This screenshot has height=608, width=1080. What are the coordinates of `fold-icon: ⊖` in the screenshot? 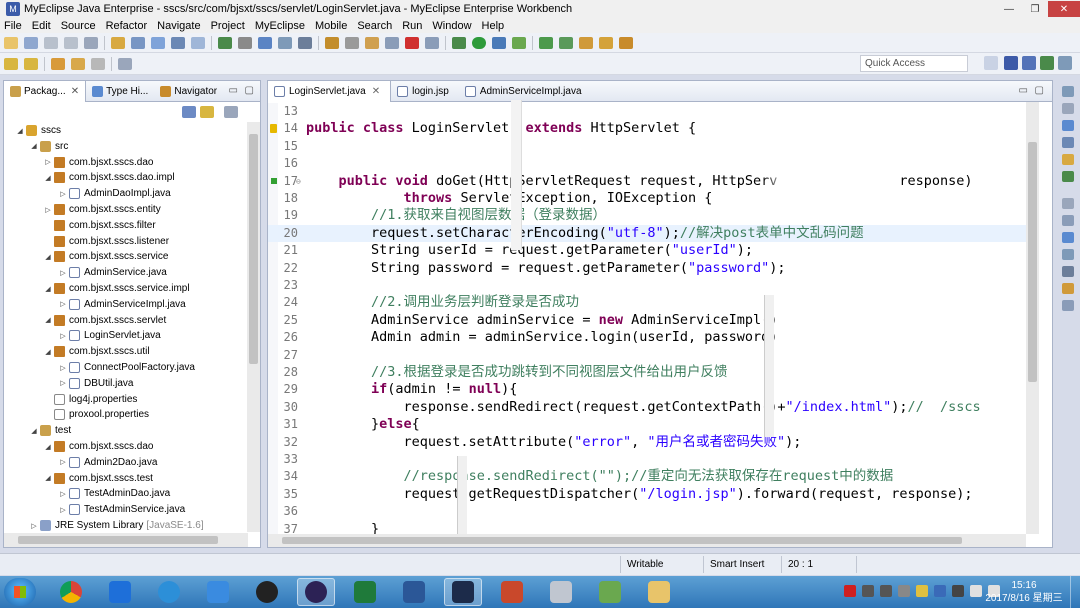 It's located at (298, 181).